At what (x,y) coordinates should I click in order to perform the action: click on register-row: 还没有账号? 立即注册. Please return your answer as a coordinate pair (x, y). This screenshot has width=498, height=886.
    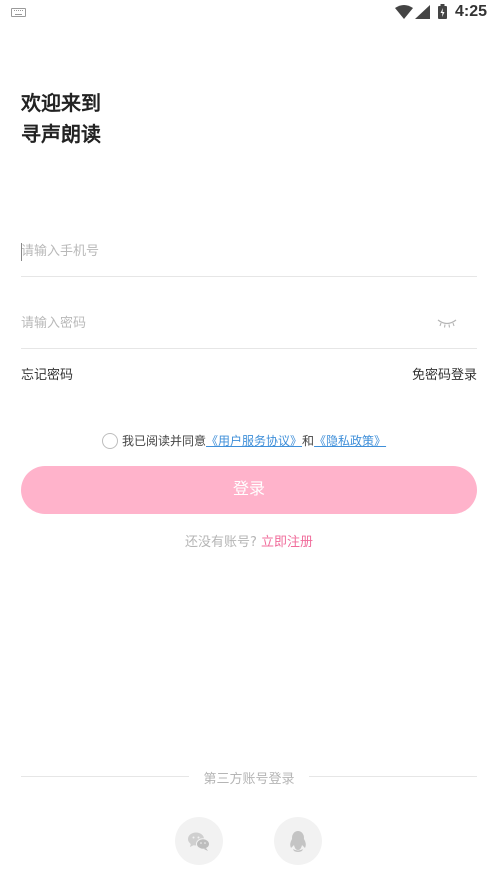
    Looking at the image, I should click on (249, 540).